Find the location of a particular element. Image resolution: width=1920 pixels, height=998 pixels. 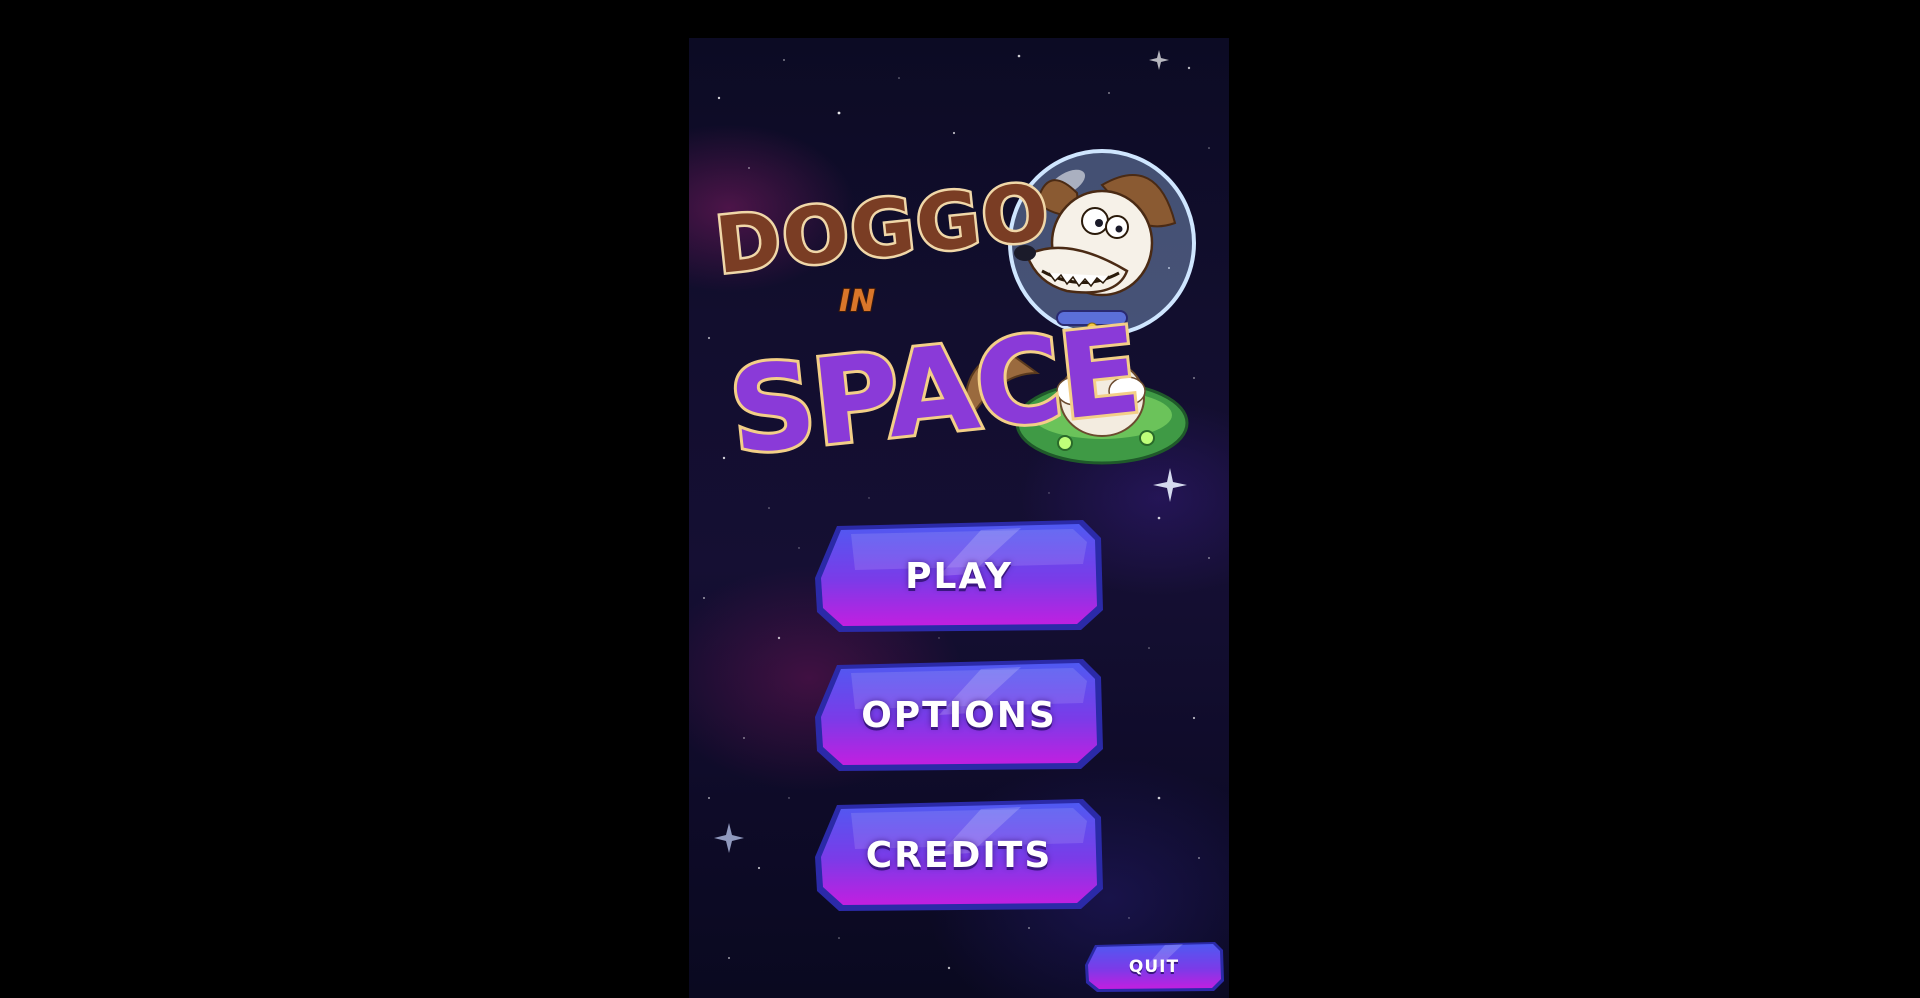

options-button: OPTIONS is located at coordinates (959, 715).